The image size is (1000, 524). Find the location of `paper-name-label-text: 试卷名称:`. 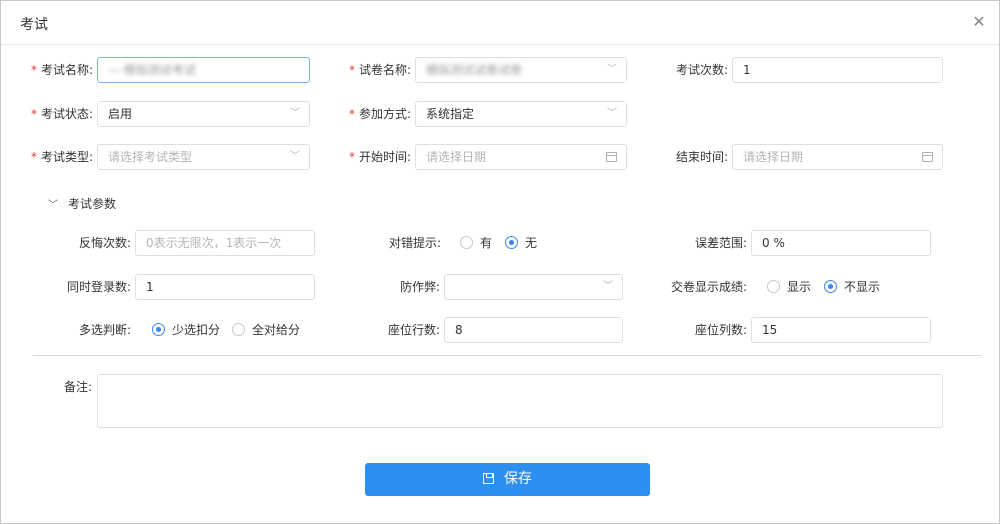

paper-name-label-text: 试卷名称: is located at coordinates (384, 70).